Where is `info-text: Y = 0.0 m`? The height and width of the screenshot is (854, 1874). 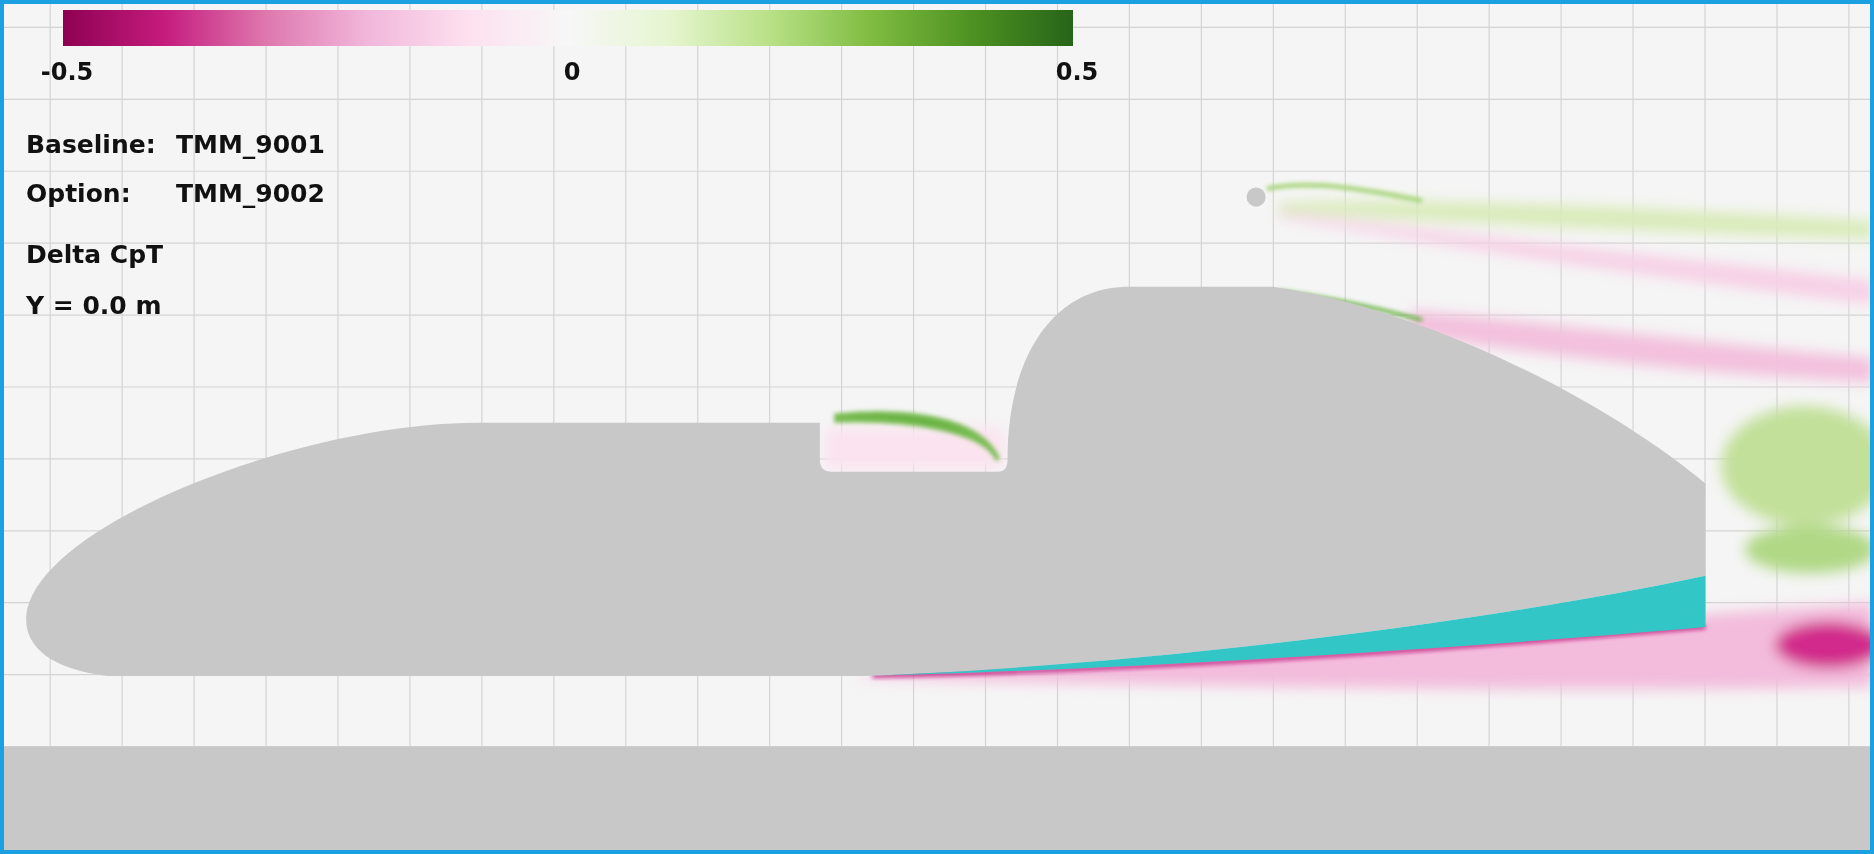
info-text: Y = 0.0 m is located at coordinates (94, 305).